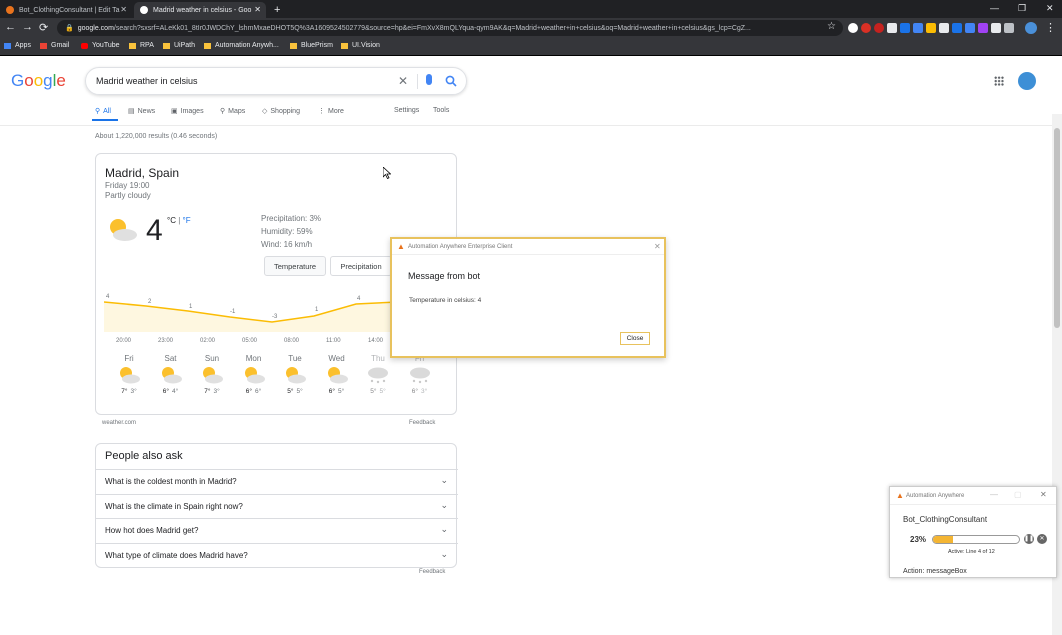 This screenshot has width=1062, height=635. I want to click on search-tab-maps: ⚲ Maps, so click(232, 111).